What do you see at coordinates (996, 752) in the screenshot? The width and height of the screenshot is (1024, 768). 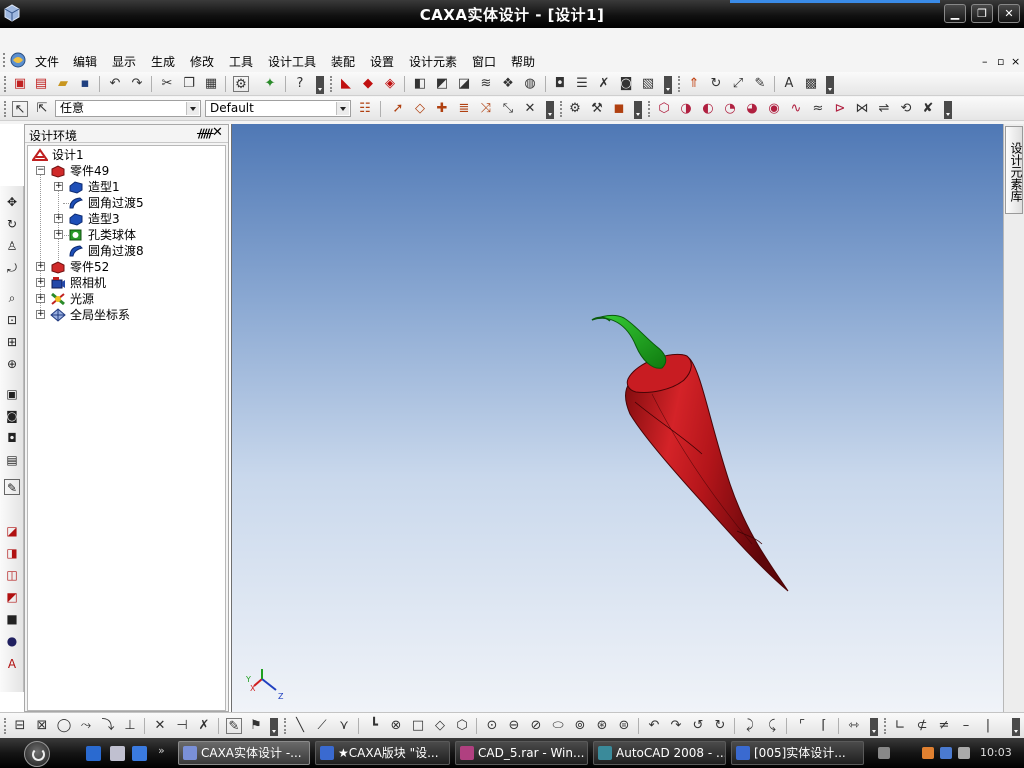 I see `clock: 10:03` at bounding box center [996, 752].